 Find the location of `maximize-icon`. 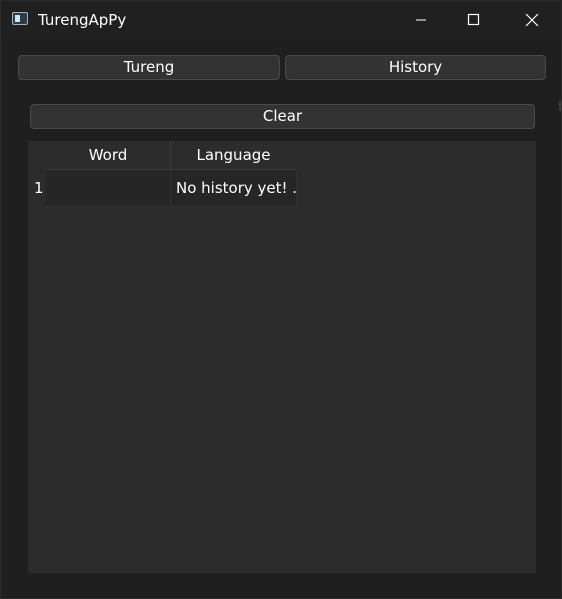

maximize-icon is located at coordinates (473, 19).